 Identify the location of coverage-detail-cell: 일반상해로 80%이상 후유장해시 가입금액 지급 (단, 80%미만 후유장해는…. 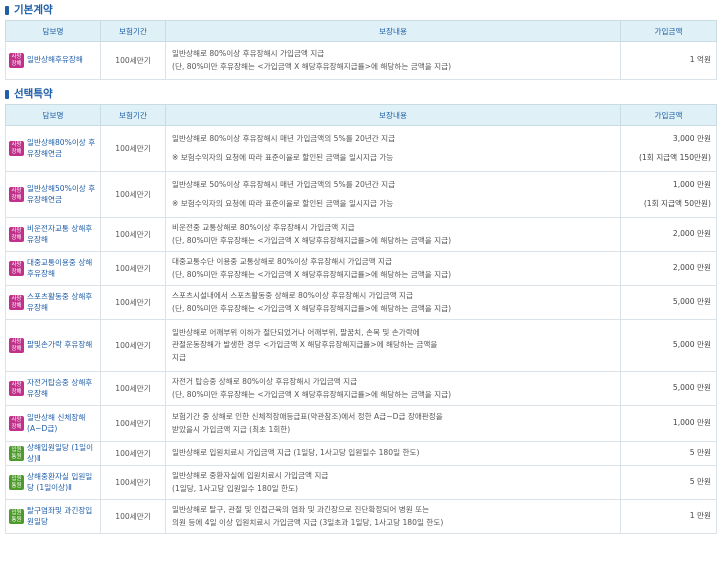
(393, 60).